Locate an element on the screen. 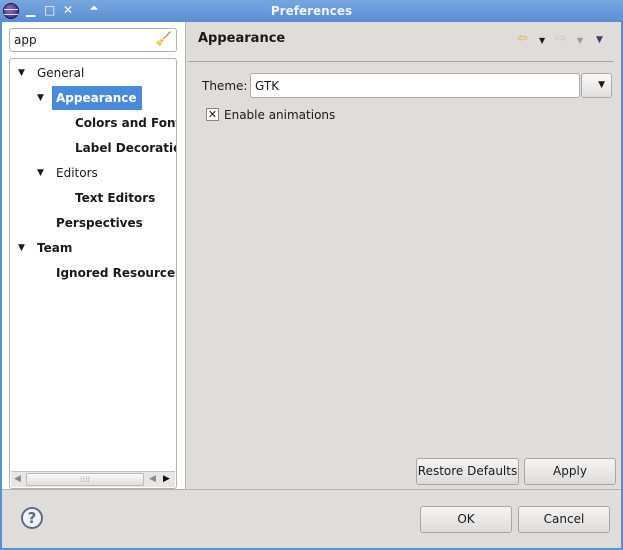 The width and height of the screenshot is (623, 550). page-title: Appearance is located at coordinates (242, 38).